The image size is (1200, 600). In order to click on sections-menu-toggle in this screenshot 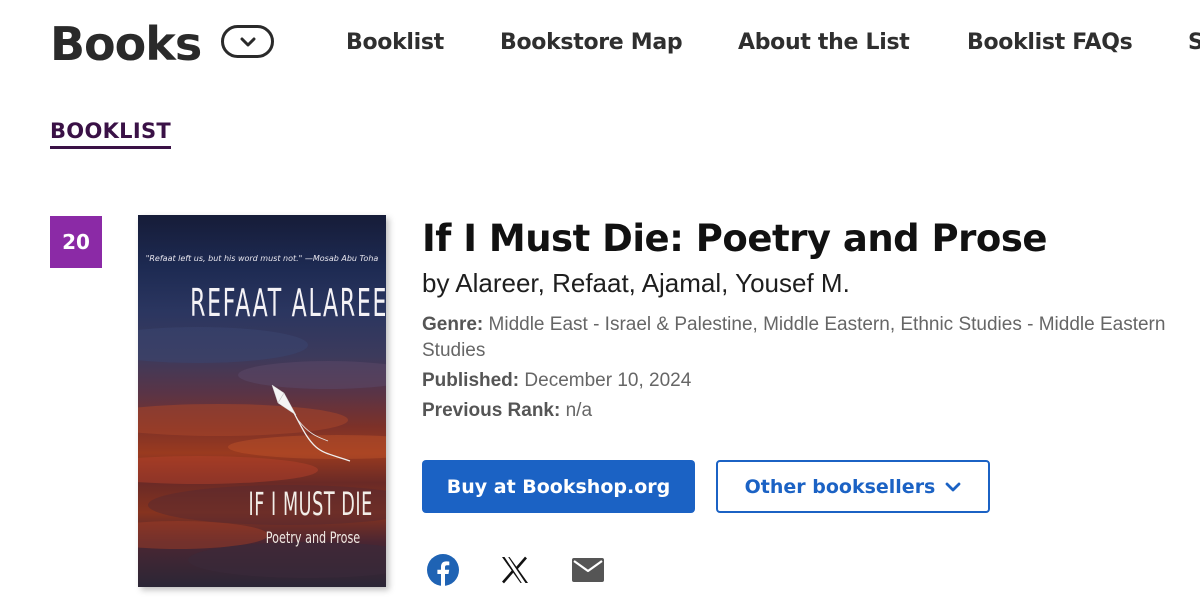, I will do `click(247, 41)`.